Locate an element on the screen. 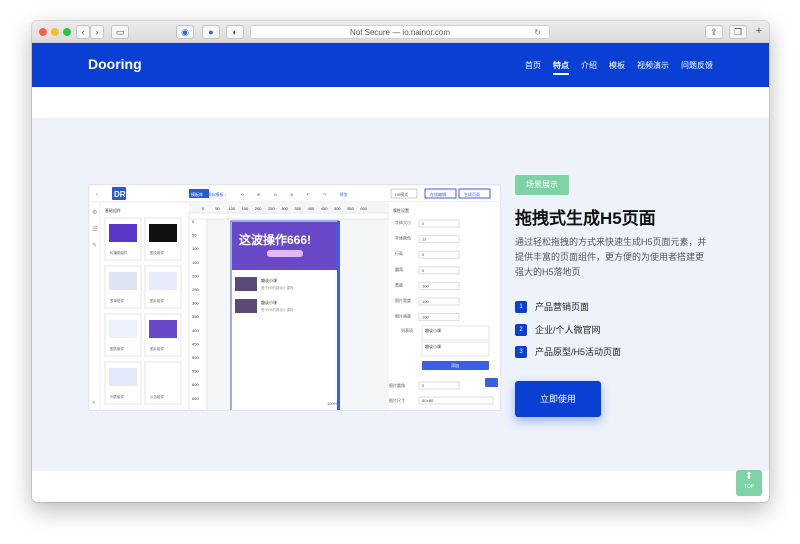 The height and width of the screenshot is (544, 800). right-button-label: 生成页面 is located at coordinates (472, 194).